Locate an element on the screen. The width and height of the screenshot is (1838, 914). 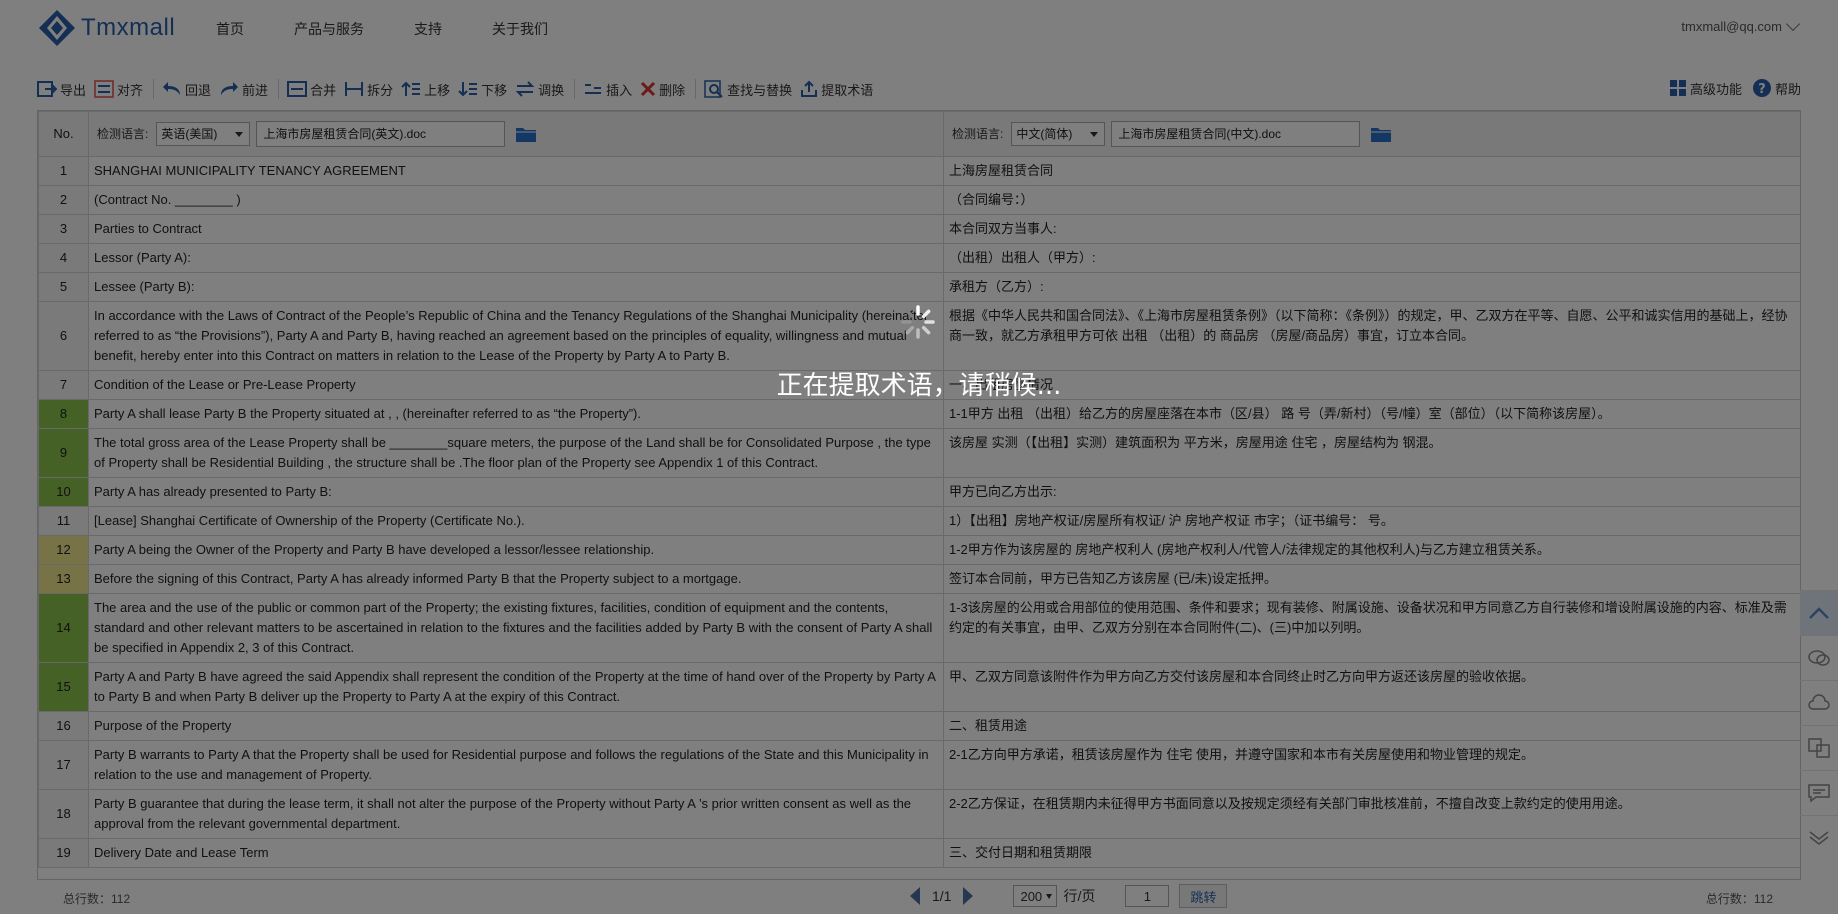
spinner-icon is located at coordinates (918, 322).